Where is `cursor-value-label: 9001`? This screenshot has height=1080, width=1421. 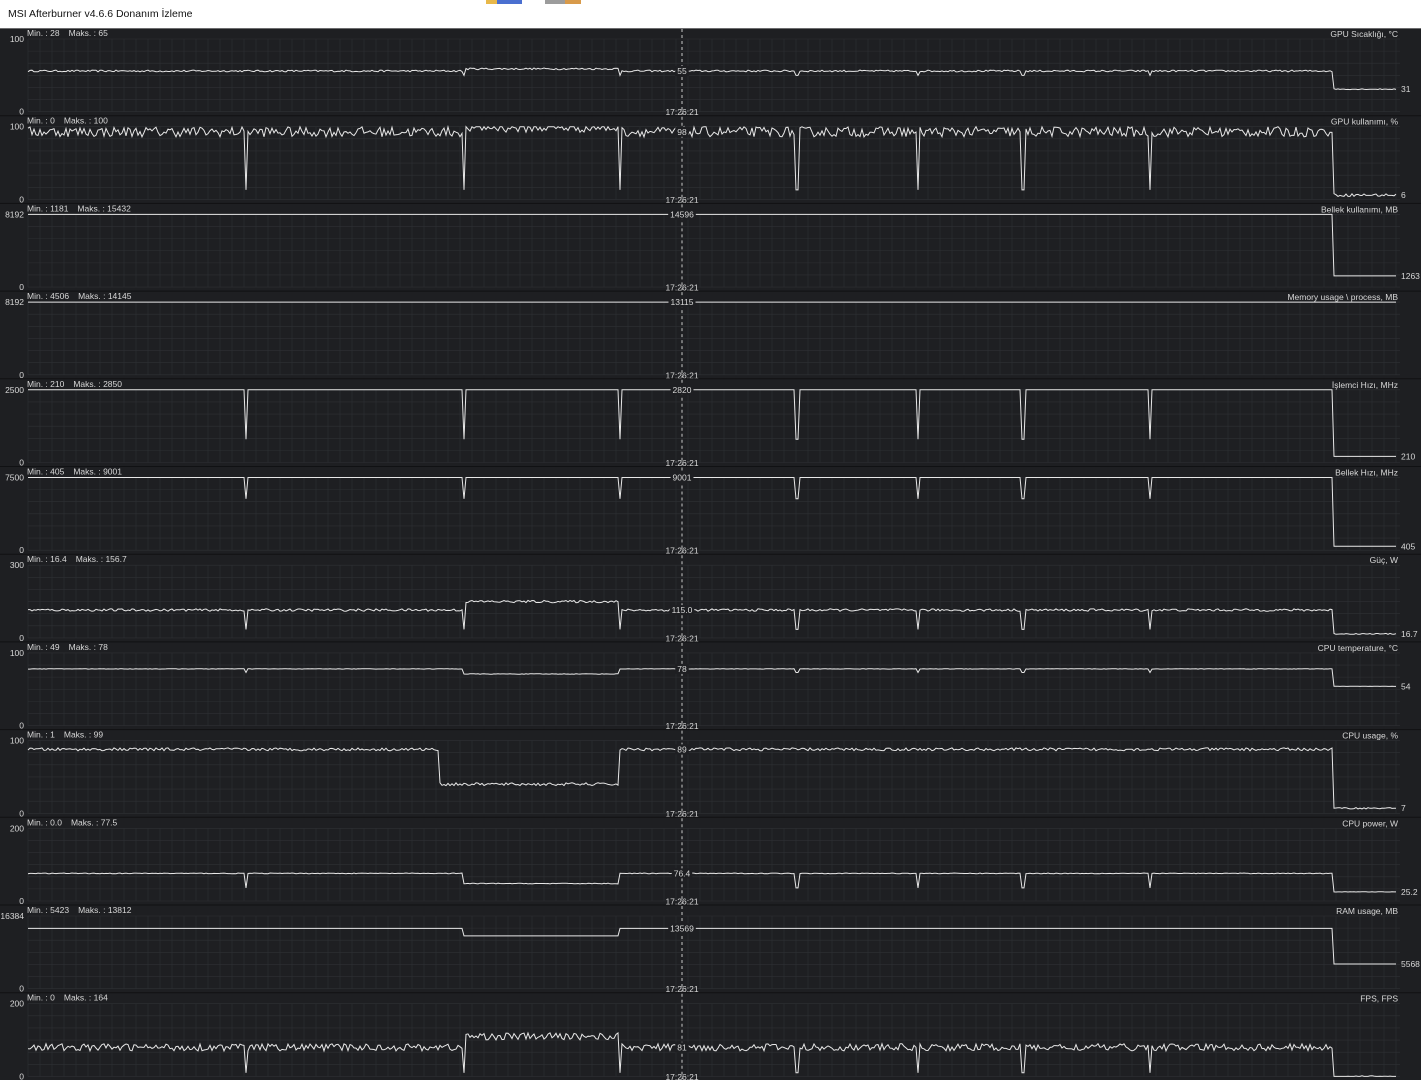
cursor-value-label: 9001 is located at coordinates (682, 478).